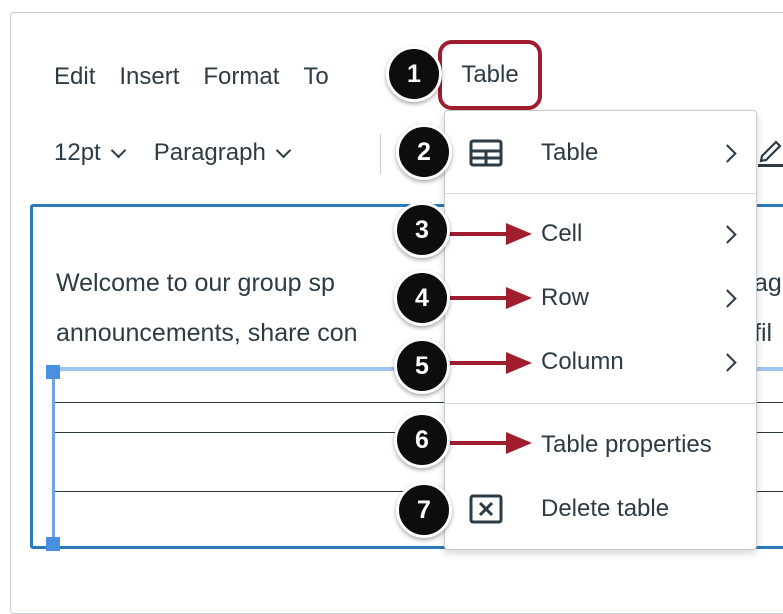  What do you see at coordinates (562, 233) in the screenshot?
I see `dropdown-item-label: Cell` at bounding box center [562, 233].